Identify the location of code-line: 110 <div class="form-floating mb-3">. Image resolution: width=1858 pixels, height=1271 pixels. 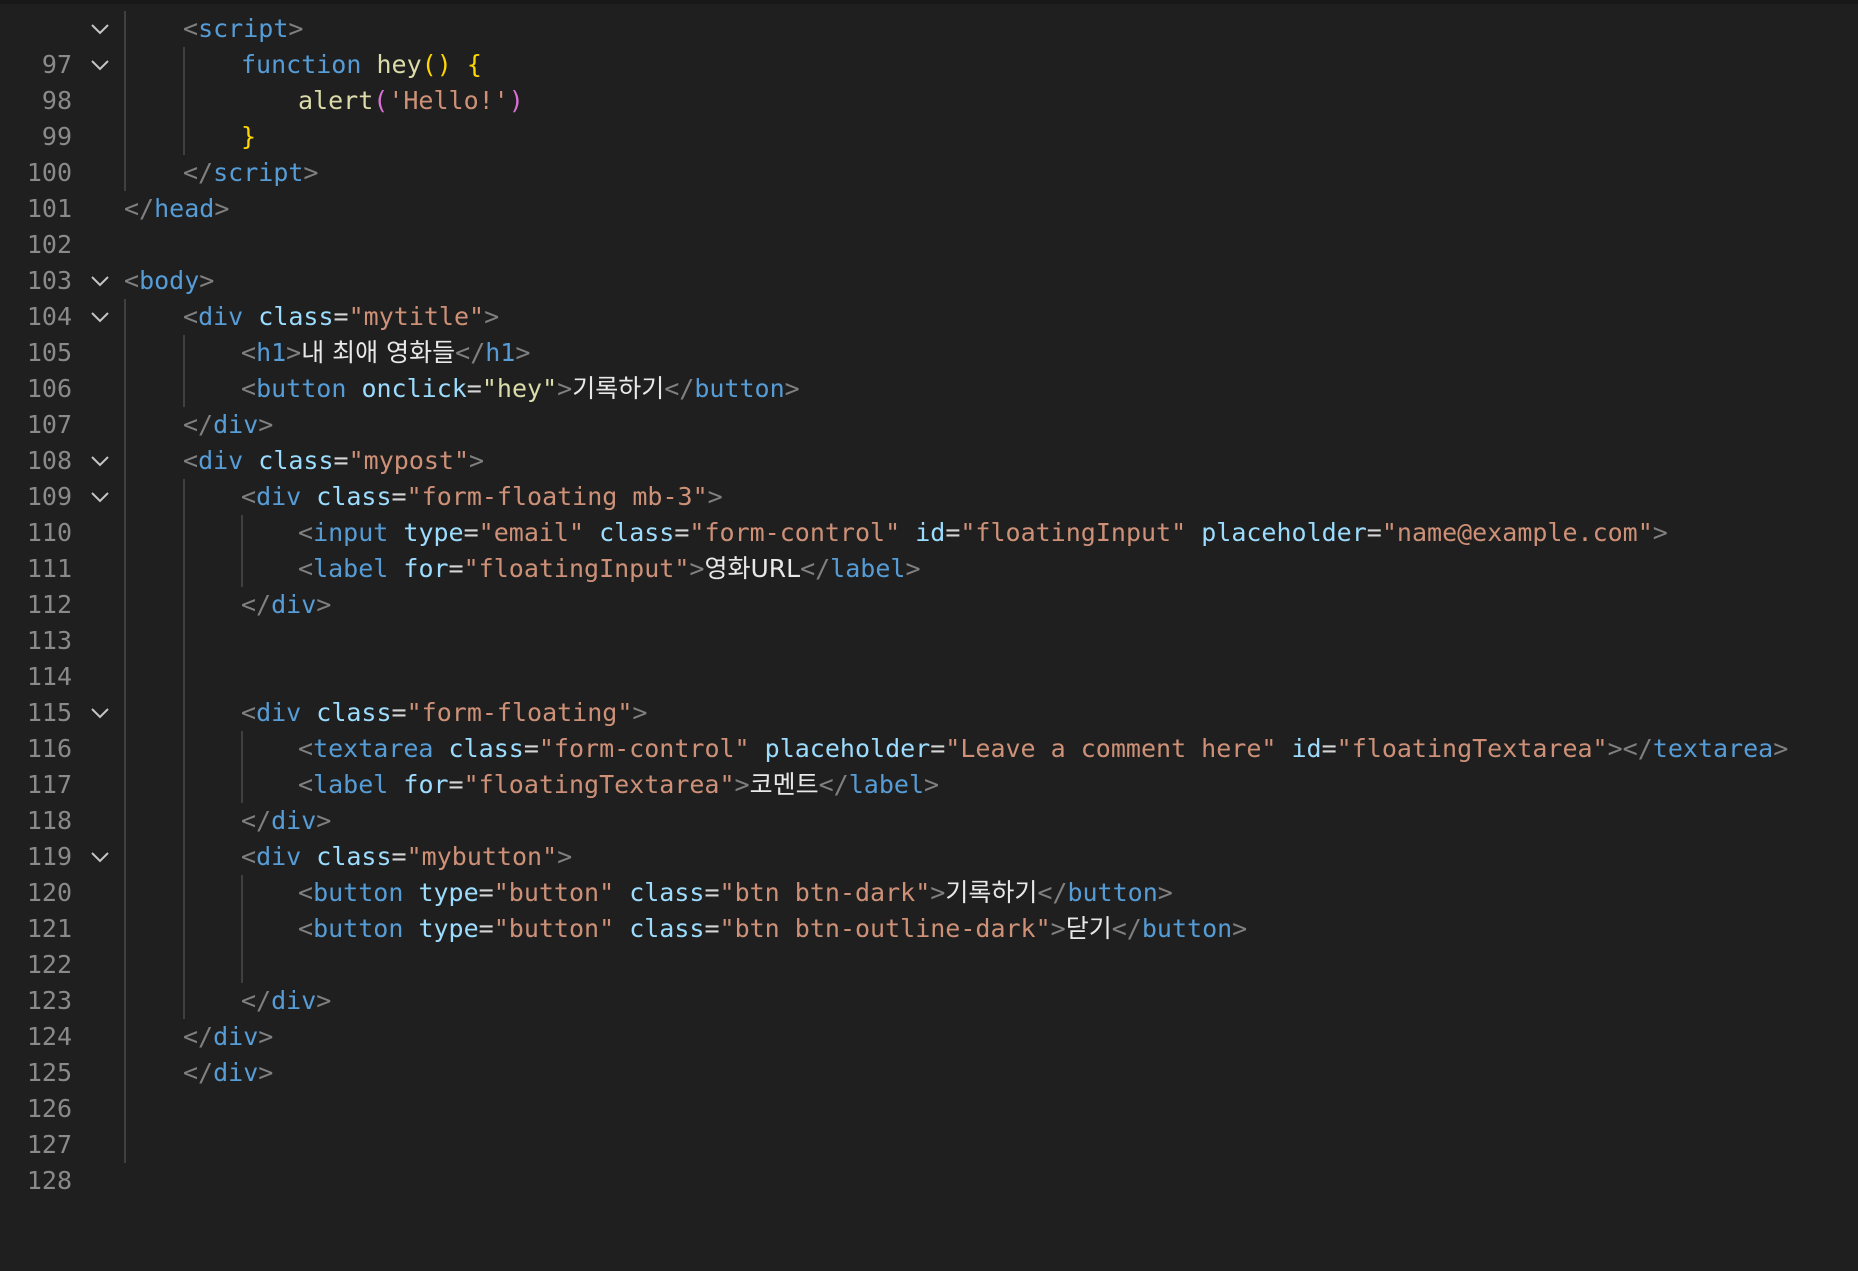
(929, 513).